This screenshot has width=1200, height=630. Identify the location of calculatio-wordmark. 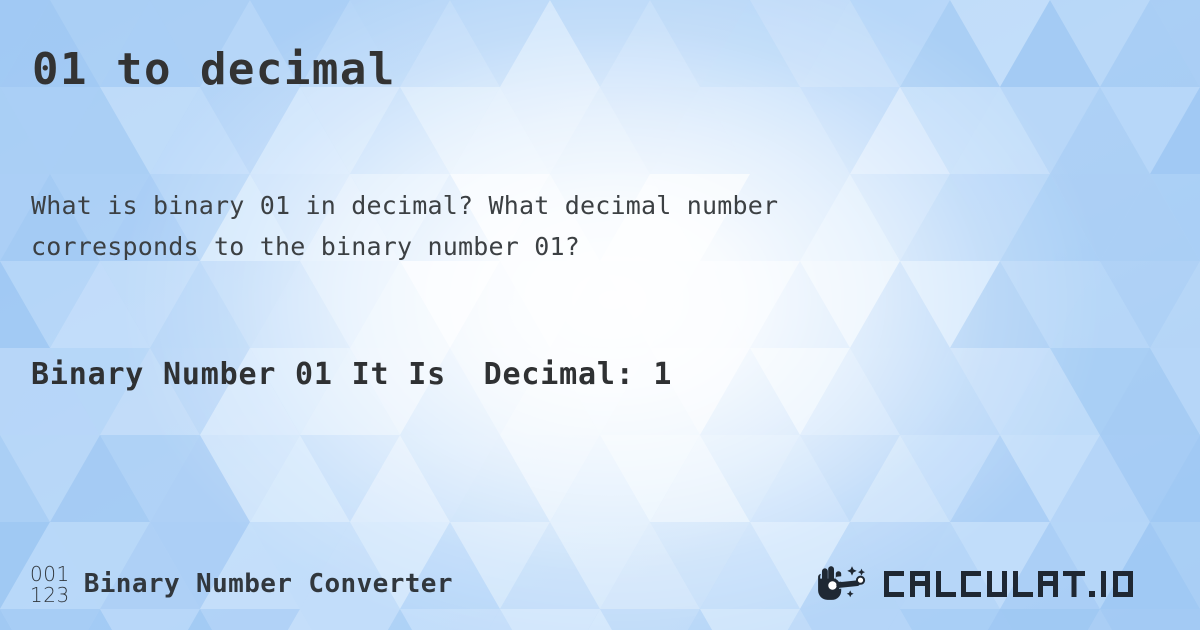
(1028, 583).